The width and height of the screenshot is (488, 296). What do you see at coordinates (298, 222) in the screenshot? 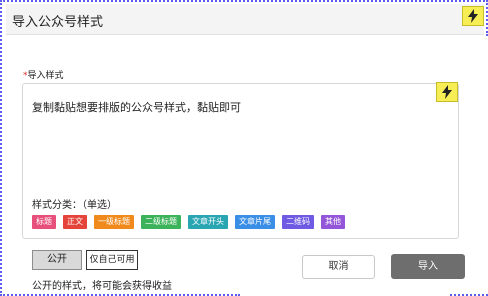
I see `tag-qr-code: 二维码` at bounding box center [298, 222].